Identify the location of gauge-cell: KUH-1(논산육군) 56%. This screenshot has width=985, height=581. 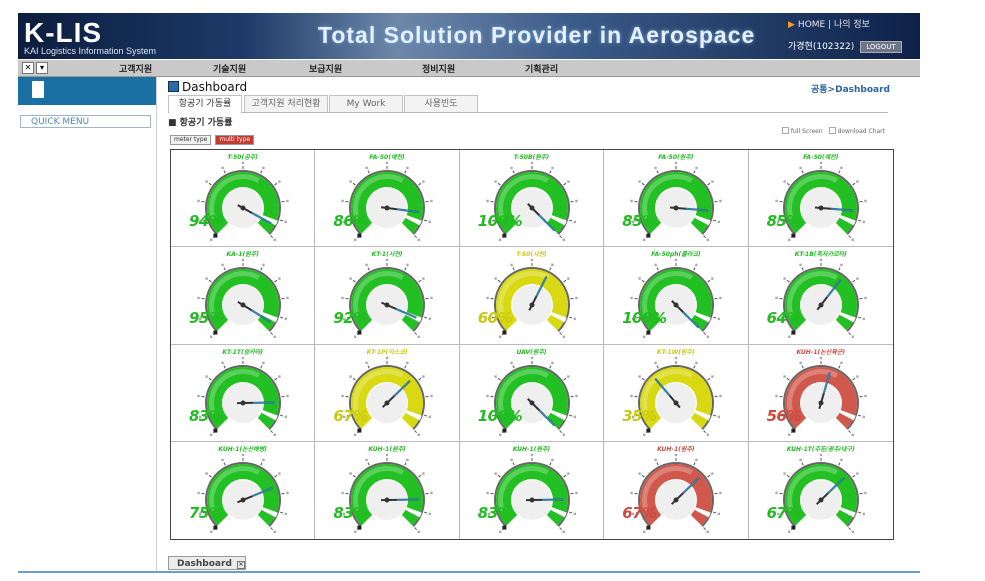
(820, 393).